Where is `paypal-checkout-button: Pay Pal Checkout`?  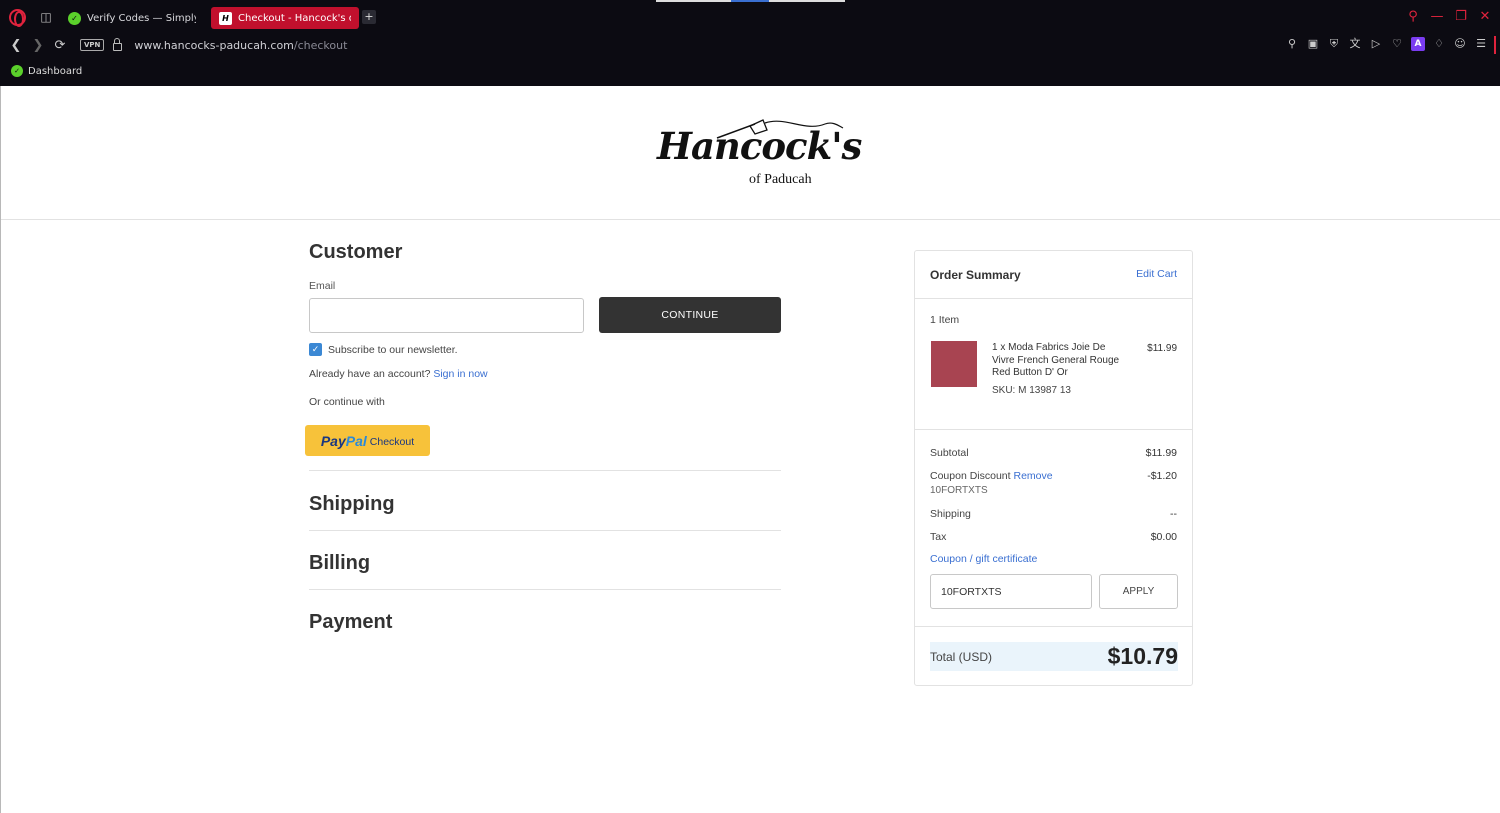 paypal-checkout-button: Pay Pal Checkout is located at coordinates (367, 440).